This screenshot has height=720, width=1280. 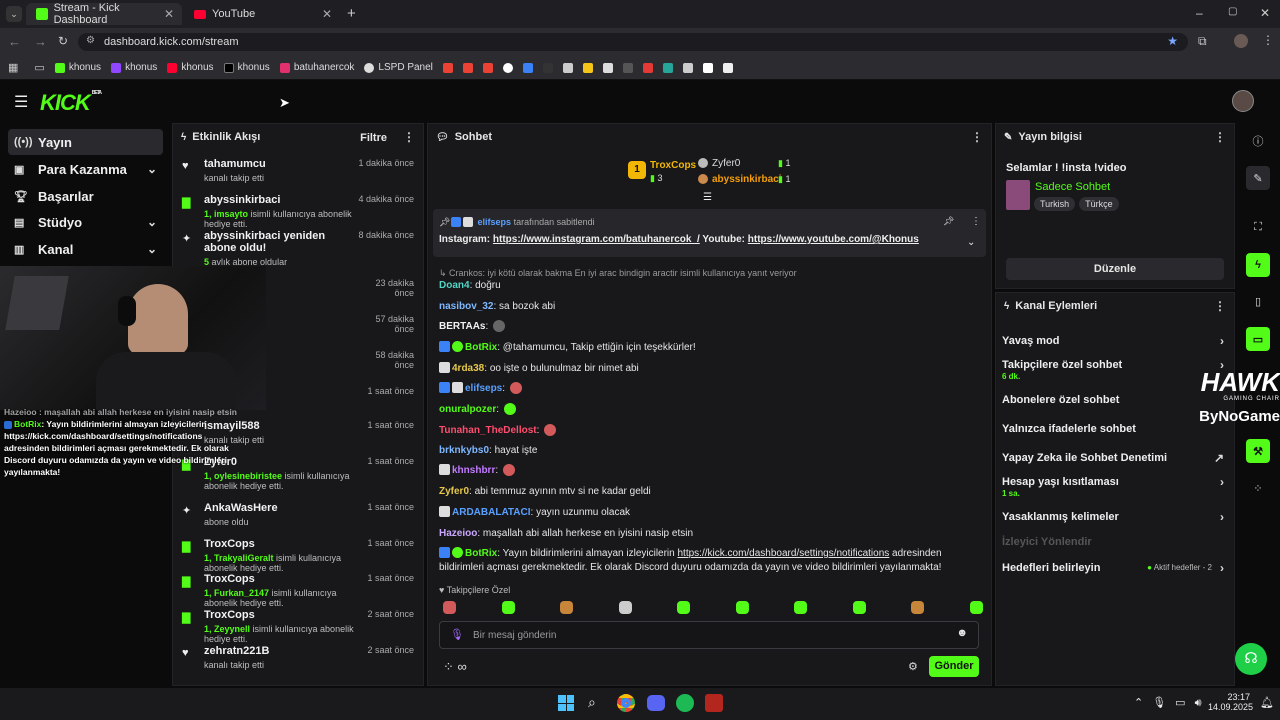 What do you see at coordinates (14, 41) in the screenshot?
I see `back-icon: ←` at bounding box center [14, 41].